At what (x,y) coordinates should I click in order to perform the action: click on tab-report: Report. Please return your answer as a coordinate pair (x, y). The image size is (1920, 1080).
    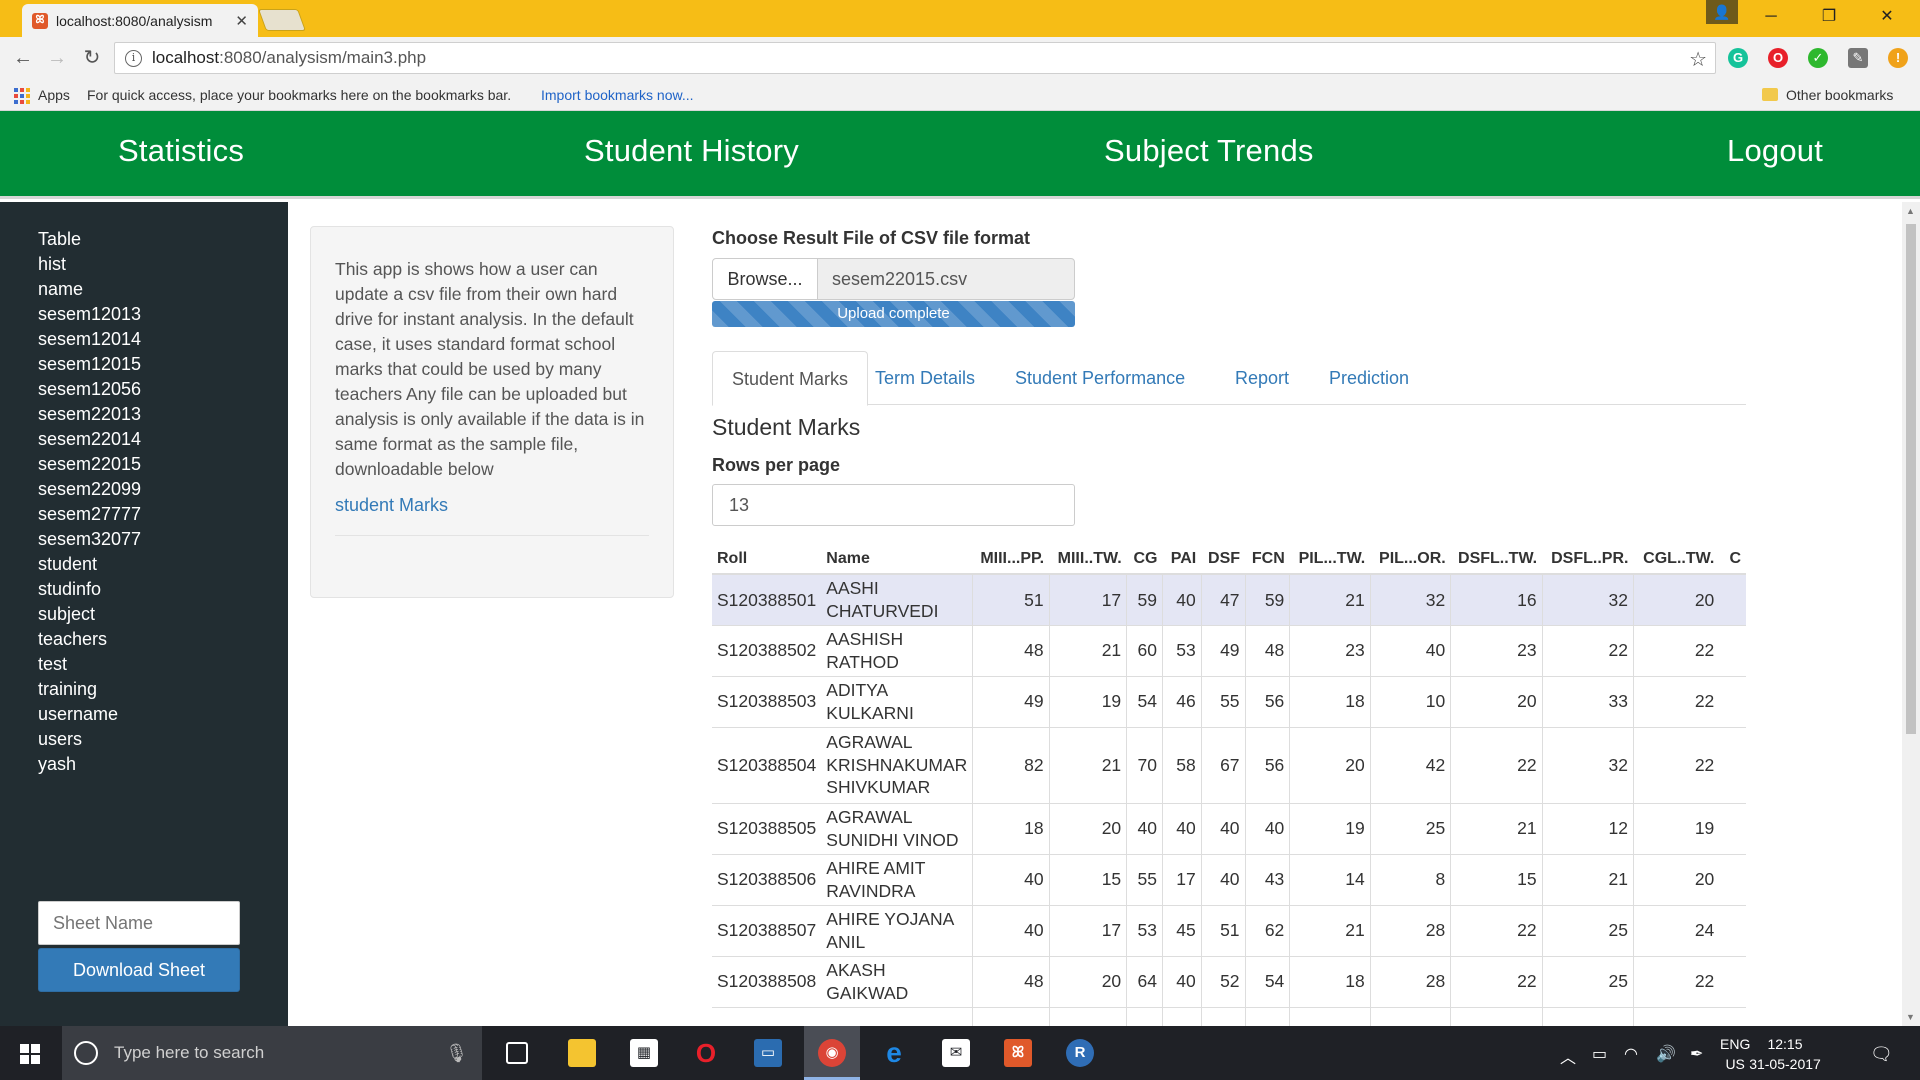
    Looking at the image, I should click on (1262, 378).